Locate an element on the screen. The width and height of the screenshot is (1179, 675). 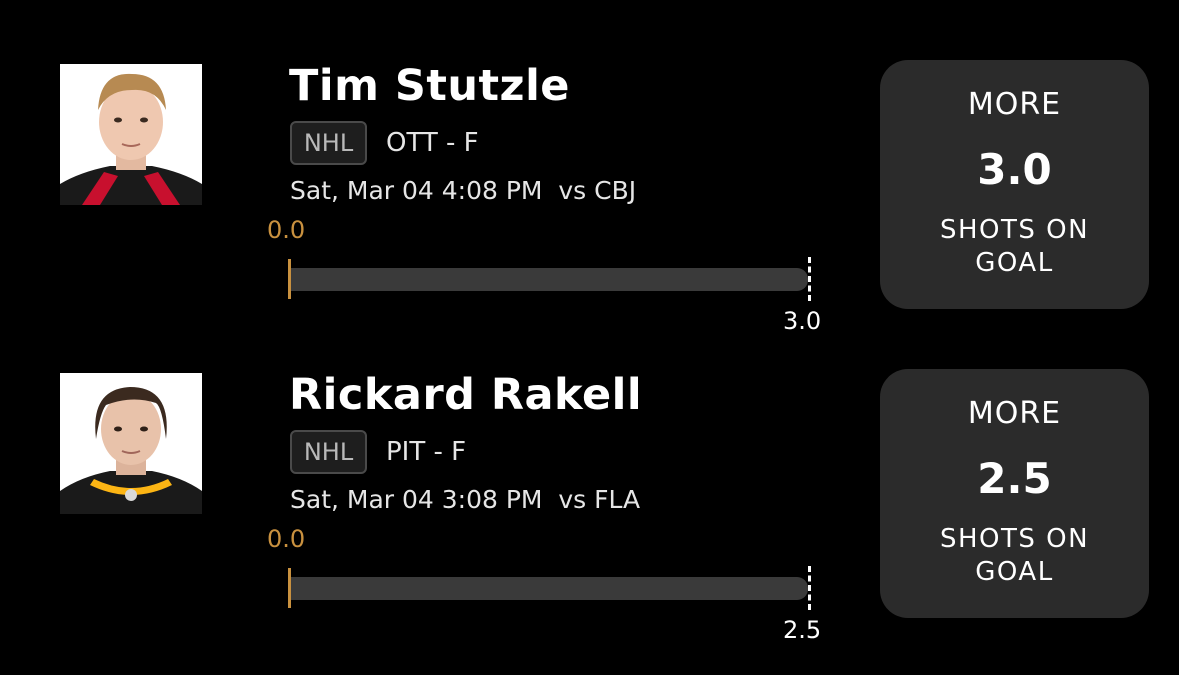
team-position: PIT - F is located at coordinates (426, 452).